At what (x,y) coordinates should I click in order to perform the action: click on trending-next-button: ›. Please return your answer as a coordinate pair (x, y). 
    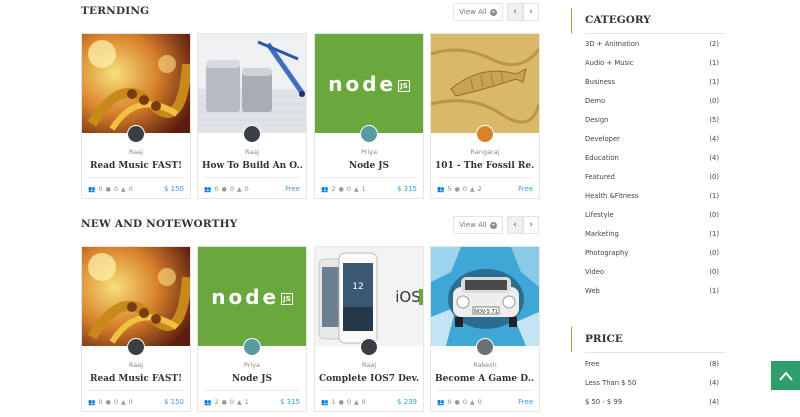
    Looking at the image, I should click on (531, 12).